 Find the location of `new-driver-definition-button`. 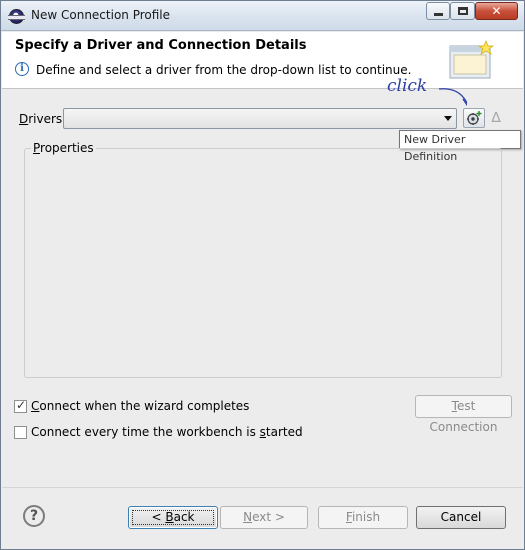

new-driver-definition-button is located at coordinates (474, 118).